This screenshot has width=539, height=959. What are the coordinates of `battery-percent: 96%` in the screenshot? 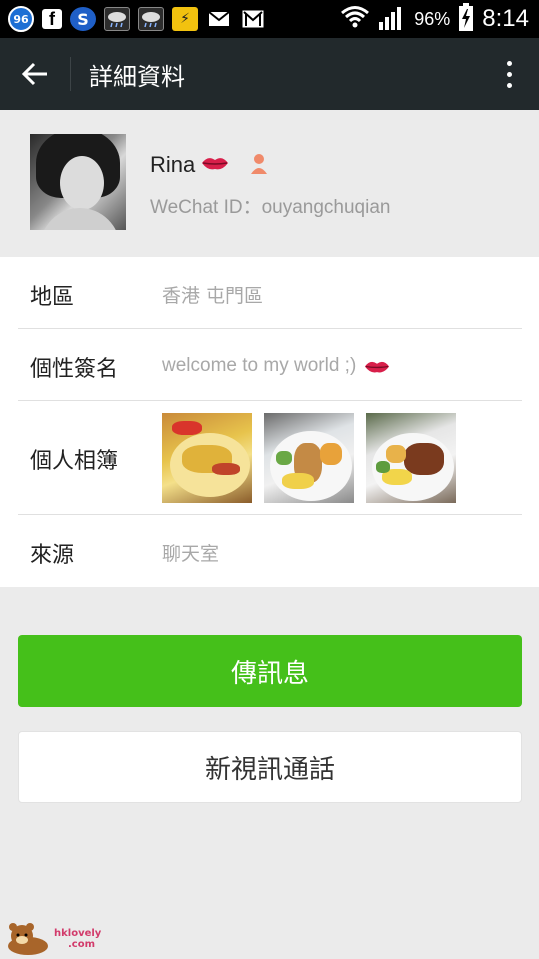 It's located at (432, 18).